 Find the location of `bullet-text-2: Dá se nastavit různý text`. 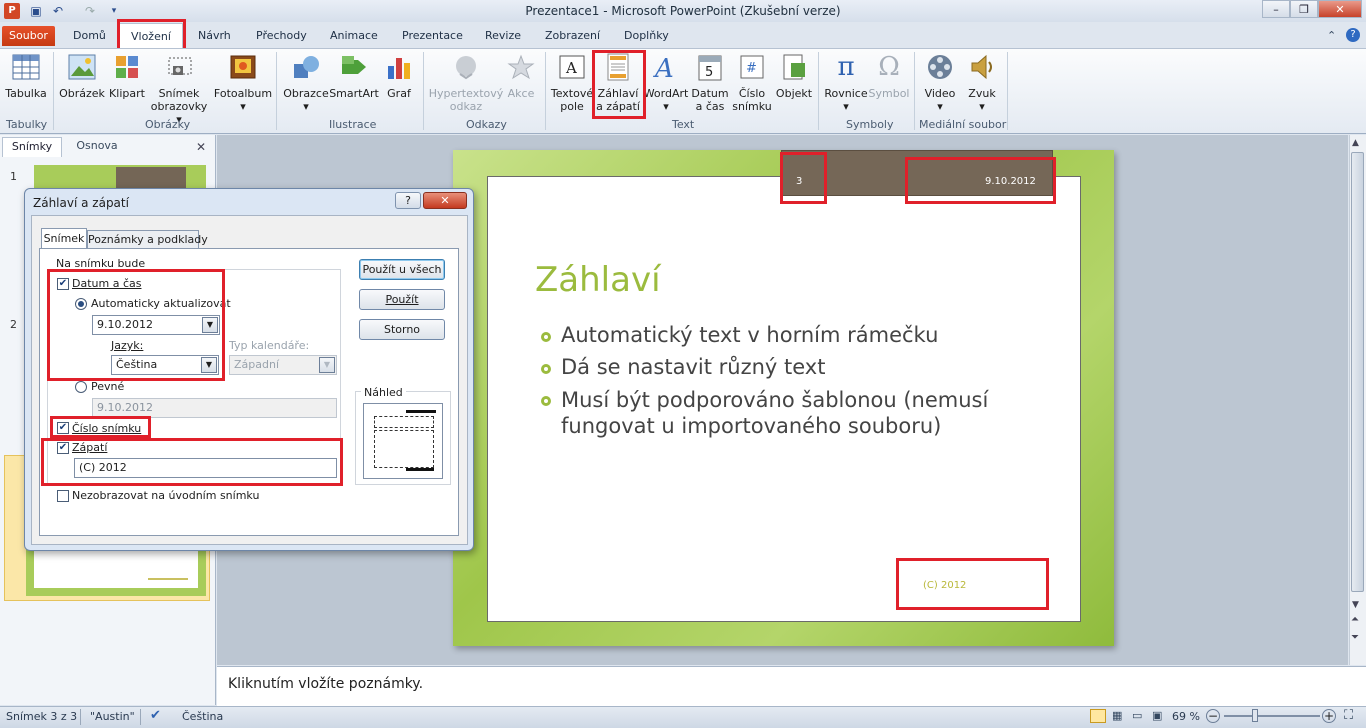

bullet-text-2: Dá se nastavit různý text is located at coordinates (693, 367).